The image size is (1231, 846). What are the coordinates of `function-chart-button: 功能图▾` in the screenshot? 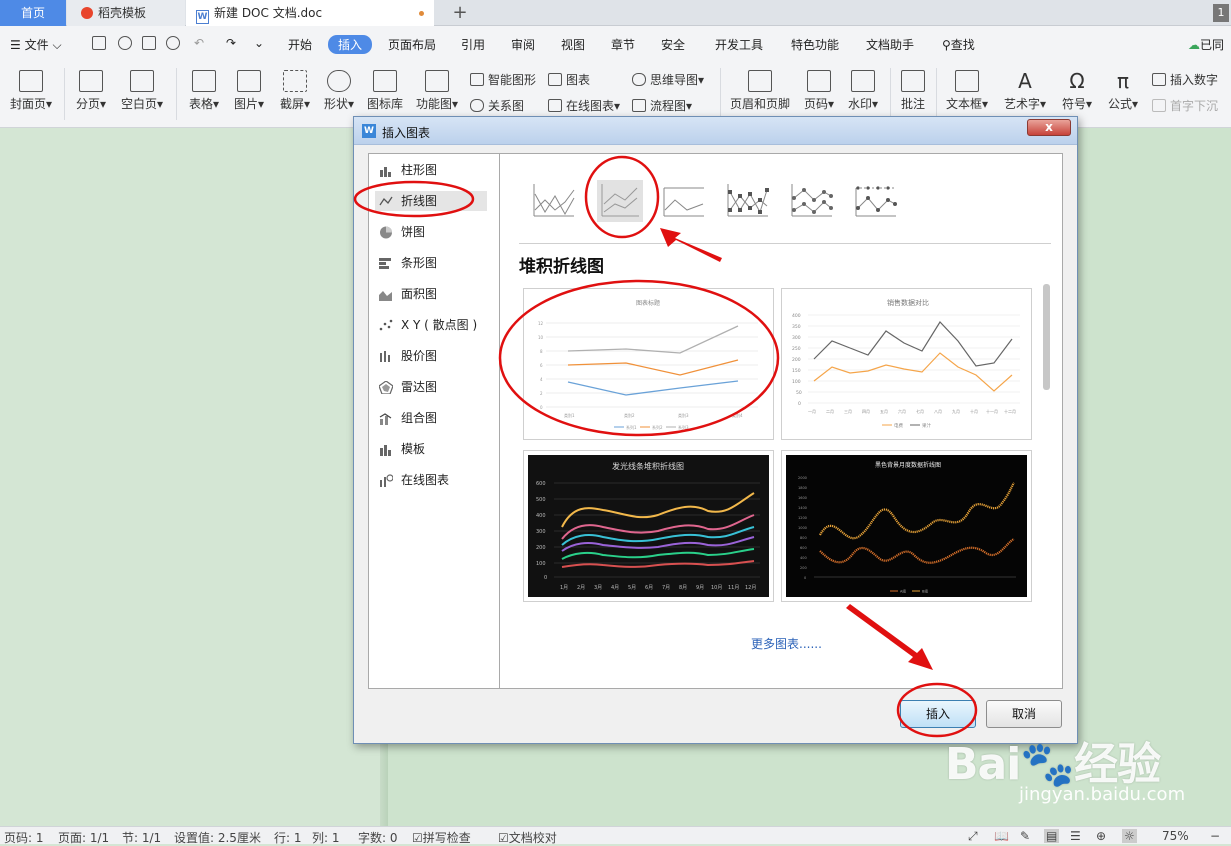 It's located at (437, 91).